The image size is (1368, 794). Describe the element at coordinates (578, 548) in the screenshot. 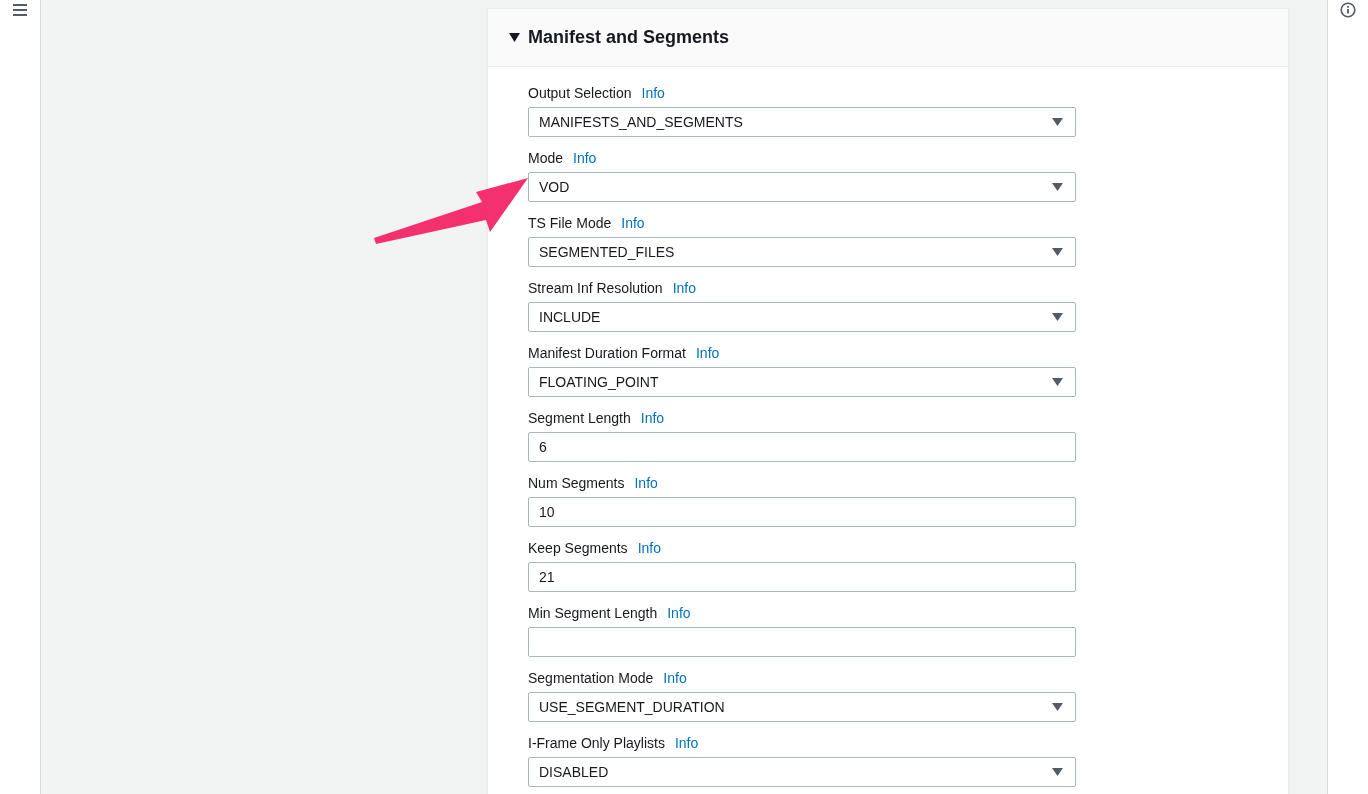

I see `field-label: Keep Segments` at that location.